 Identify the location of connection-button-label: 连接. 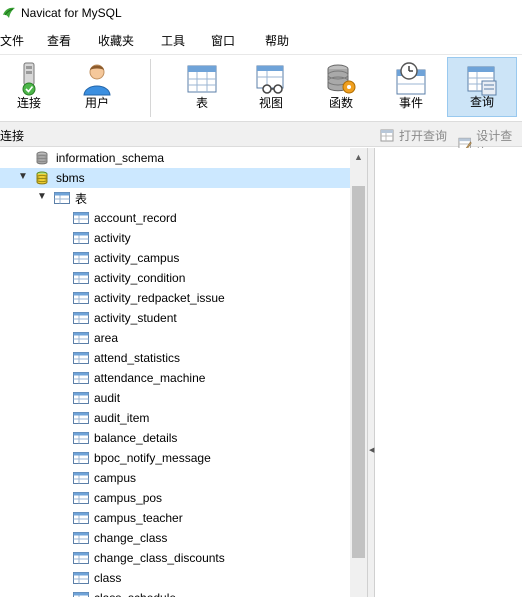
(28, 103).